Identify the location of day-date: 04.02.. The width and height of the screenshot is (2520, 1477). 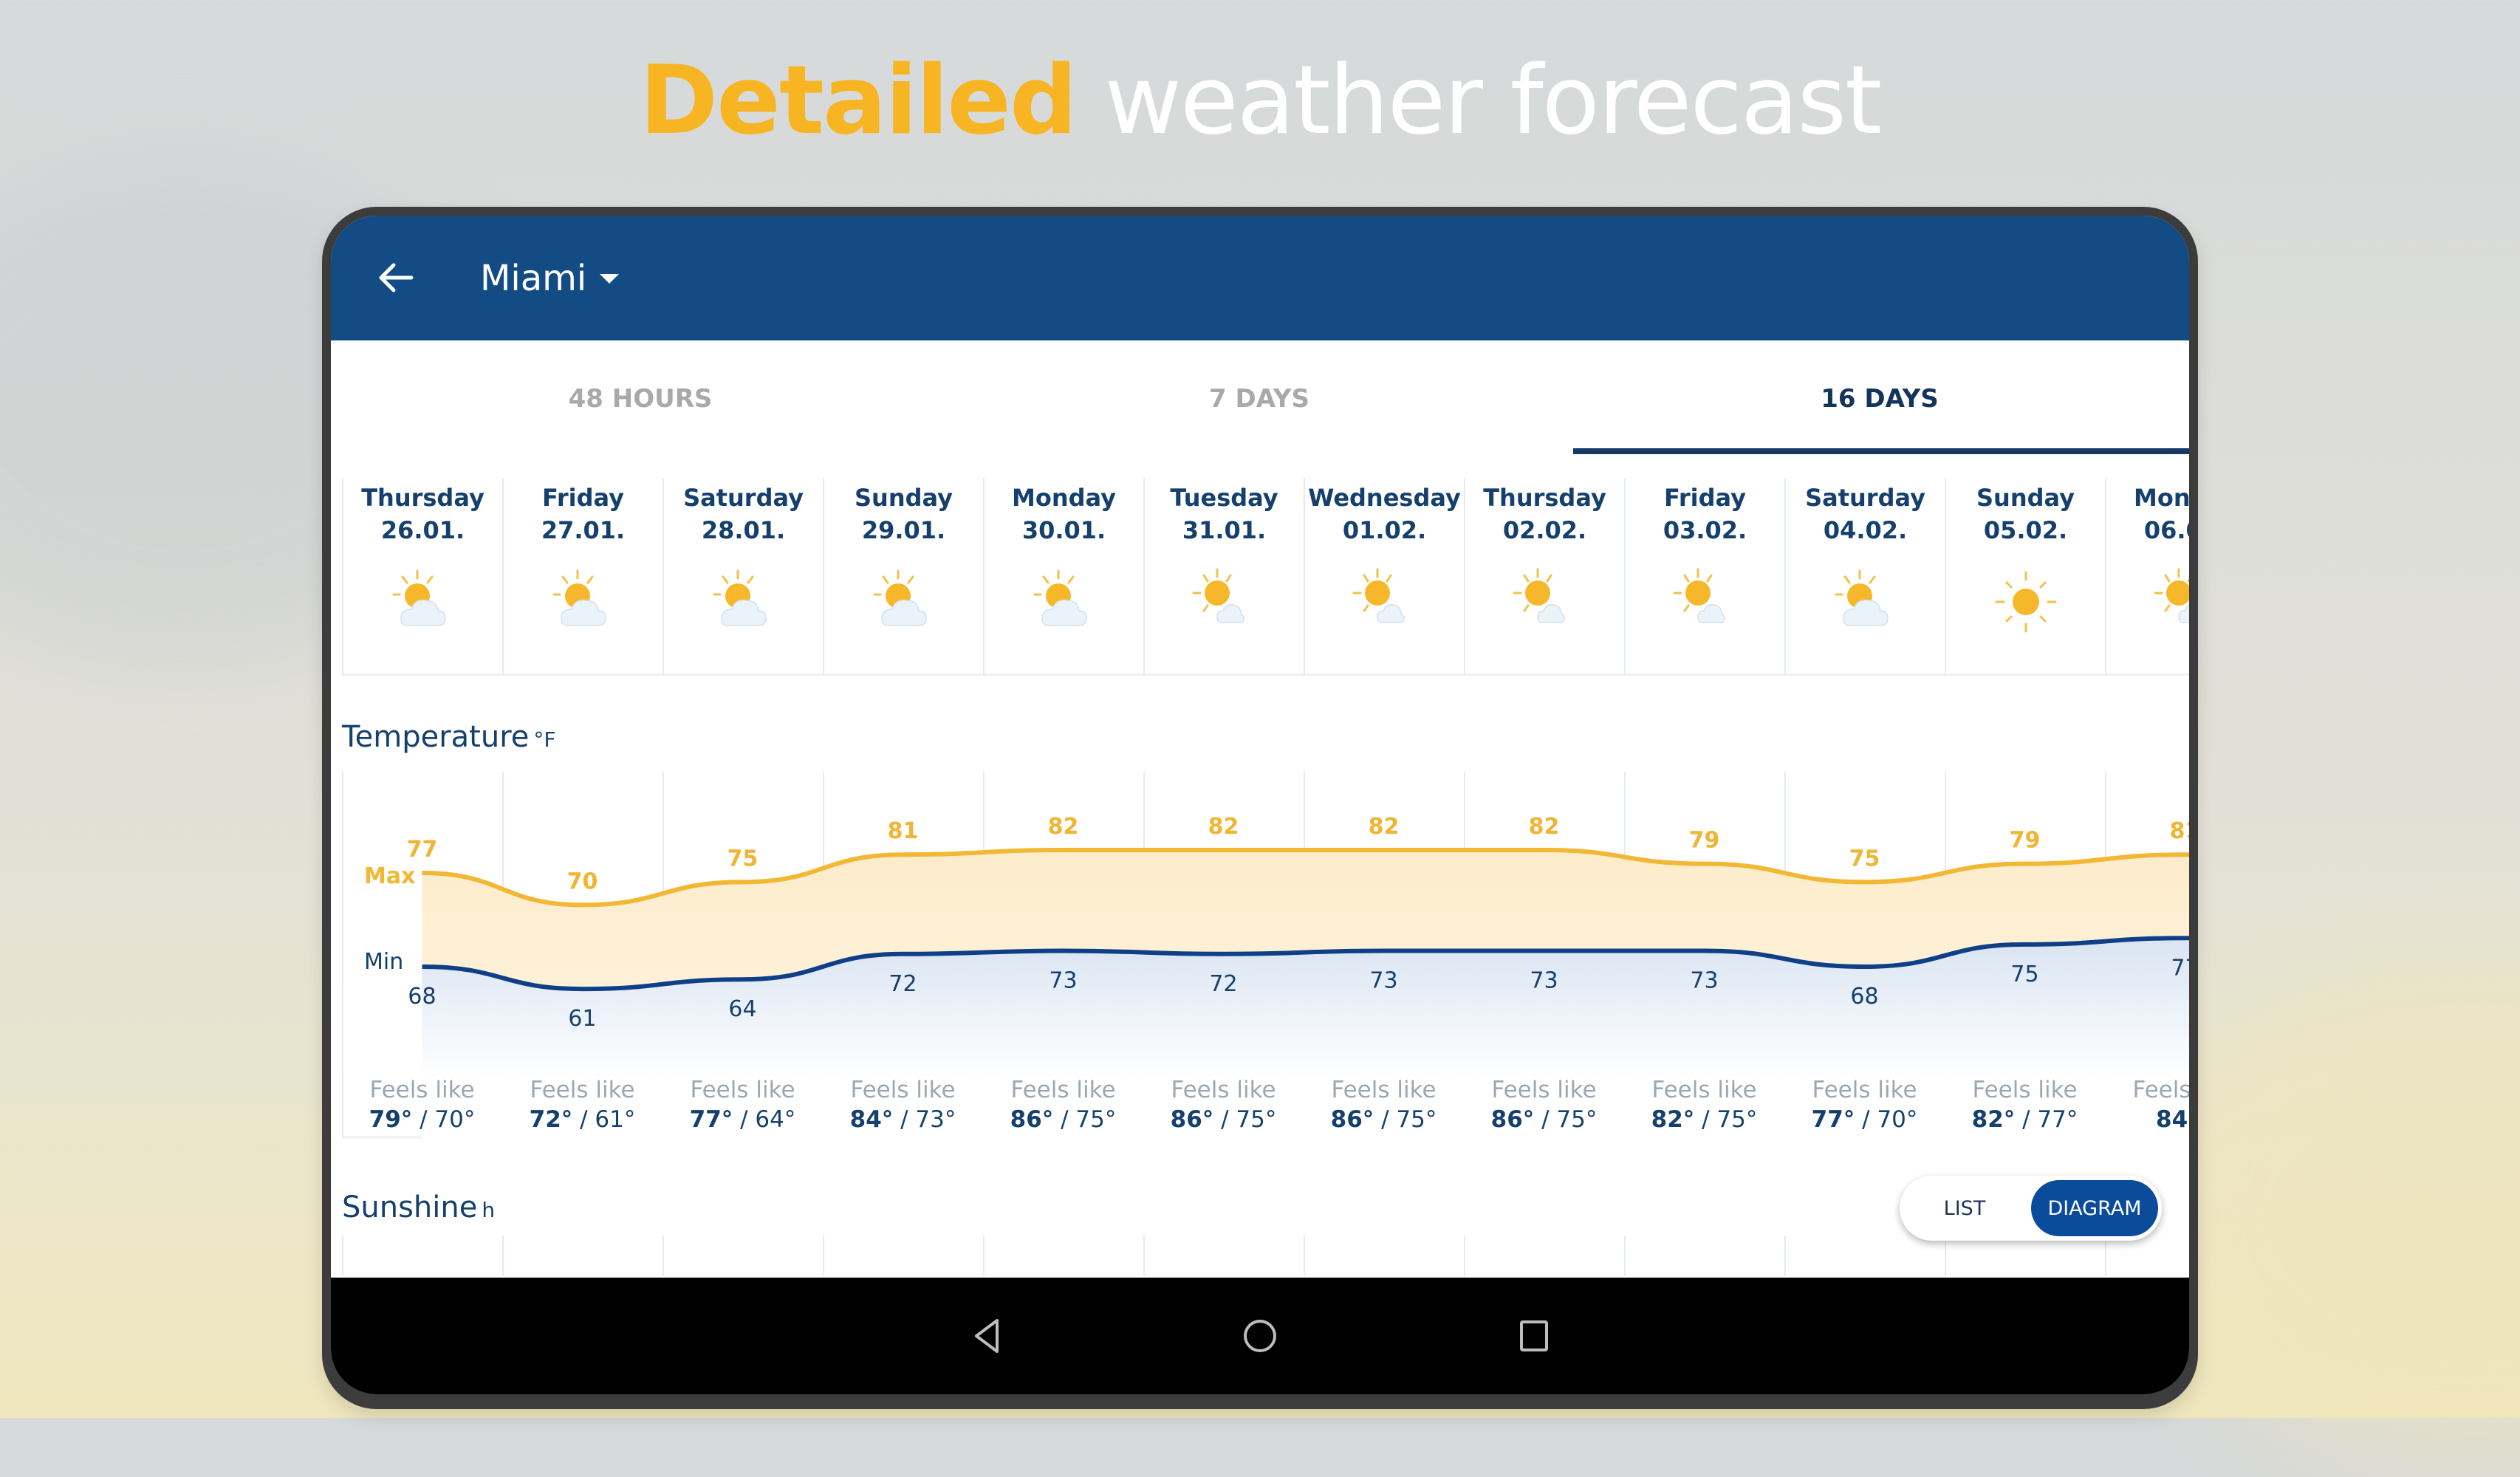
(1866, 530).